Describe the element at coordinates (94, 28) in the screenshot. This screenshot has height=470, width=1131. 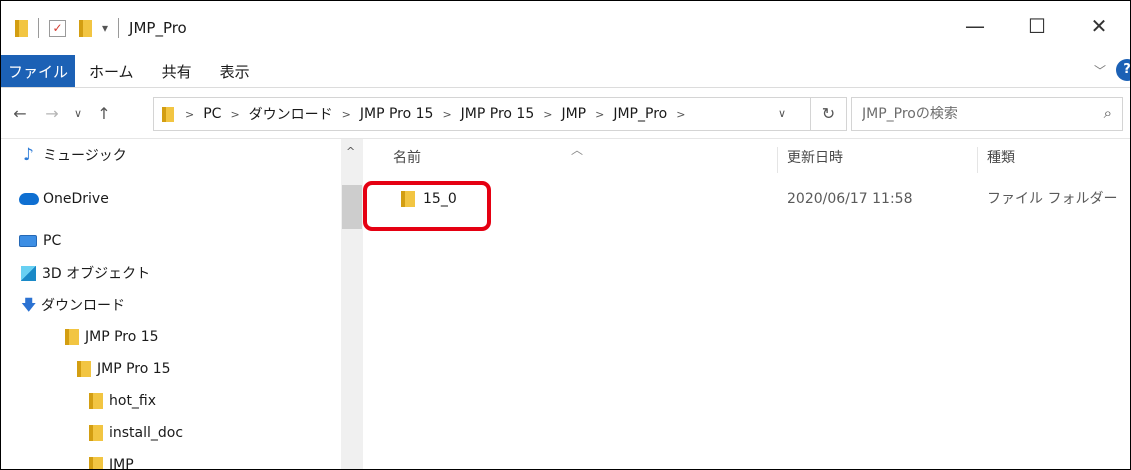
I see `quick-access-toolbar: ✓ ▾ JMP_Pro` at that location.